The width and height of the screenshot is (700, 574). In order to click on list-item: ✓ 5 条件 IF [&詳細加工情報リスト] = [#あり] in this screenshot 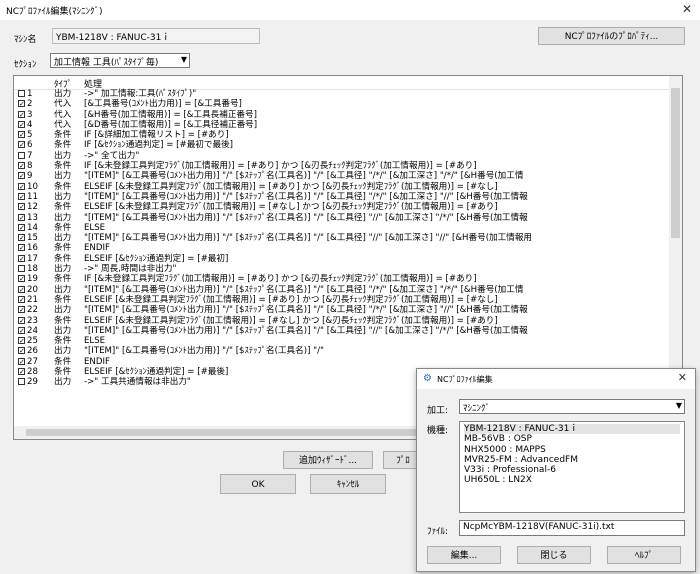, I will do `click(342, 135)`.